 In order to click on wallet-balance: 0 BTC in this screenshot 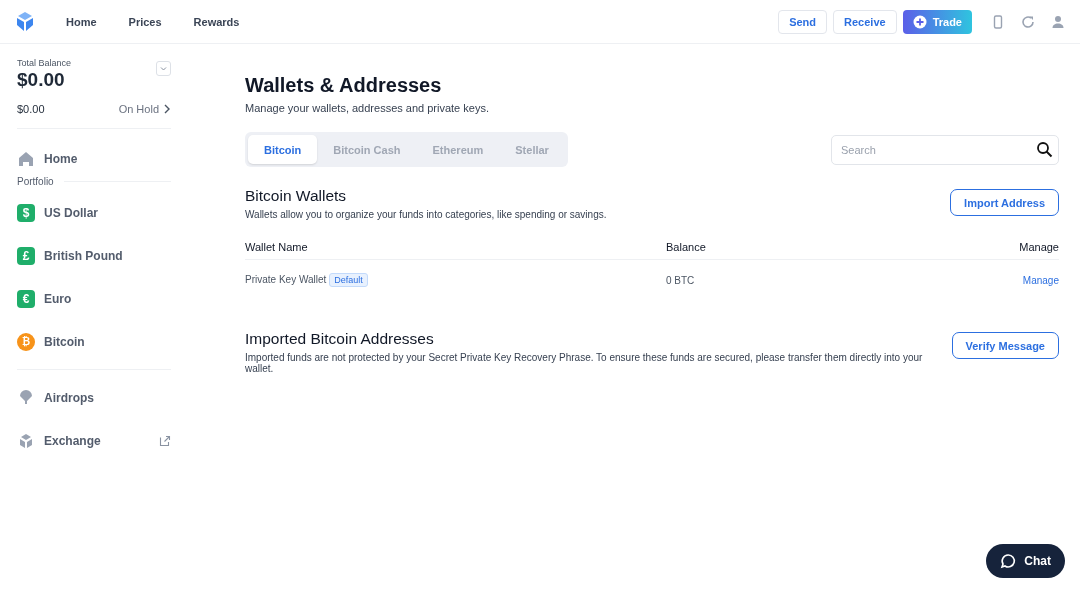, I will do `click(680, 280)`.